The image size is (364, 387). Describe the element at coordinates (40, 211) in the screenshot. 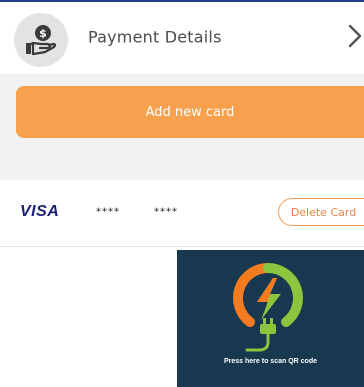

I see `visa-logo: VISA` at that location.